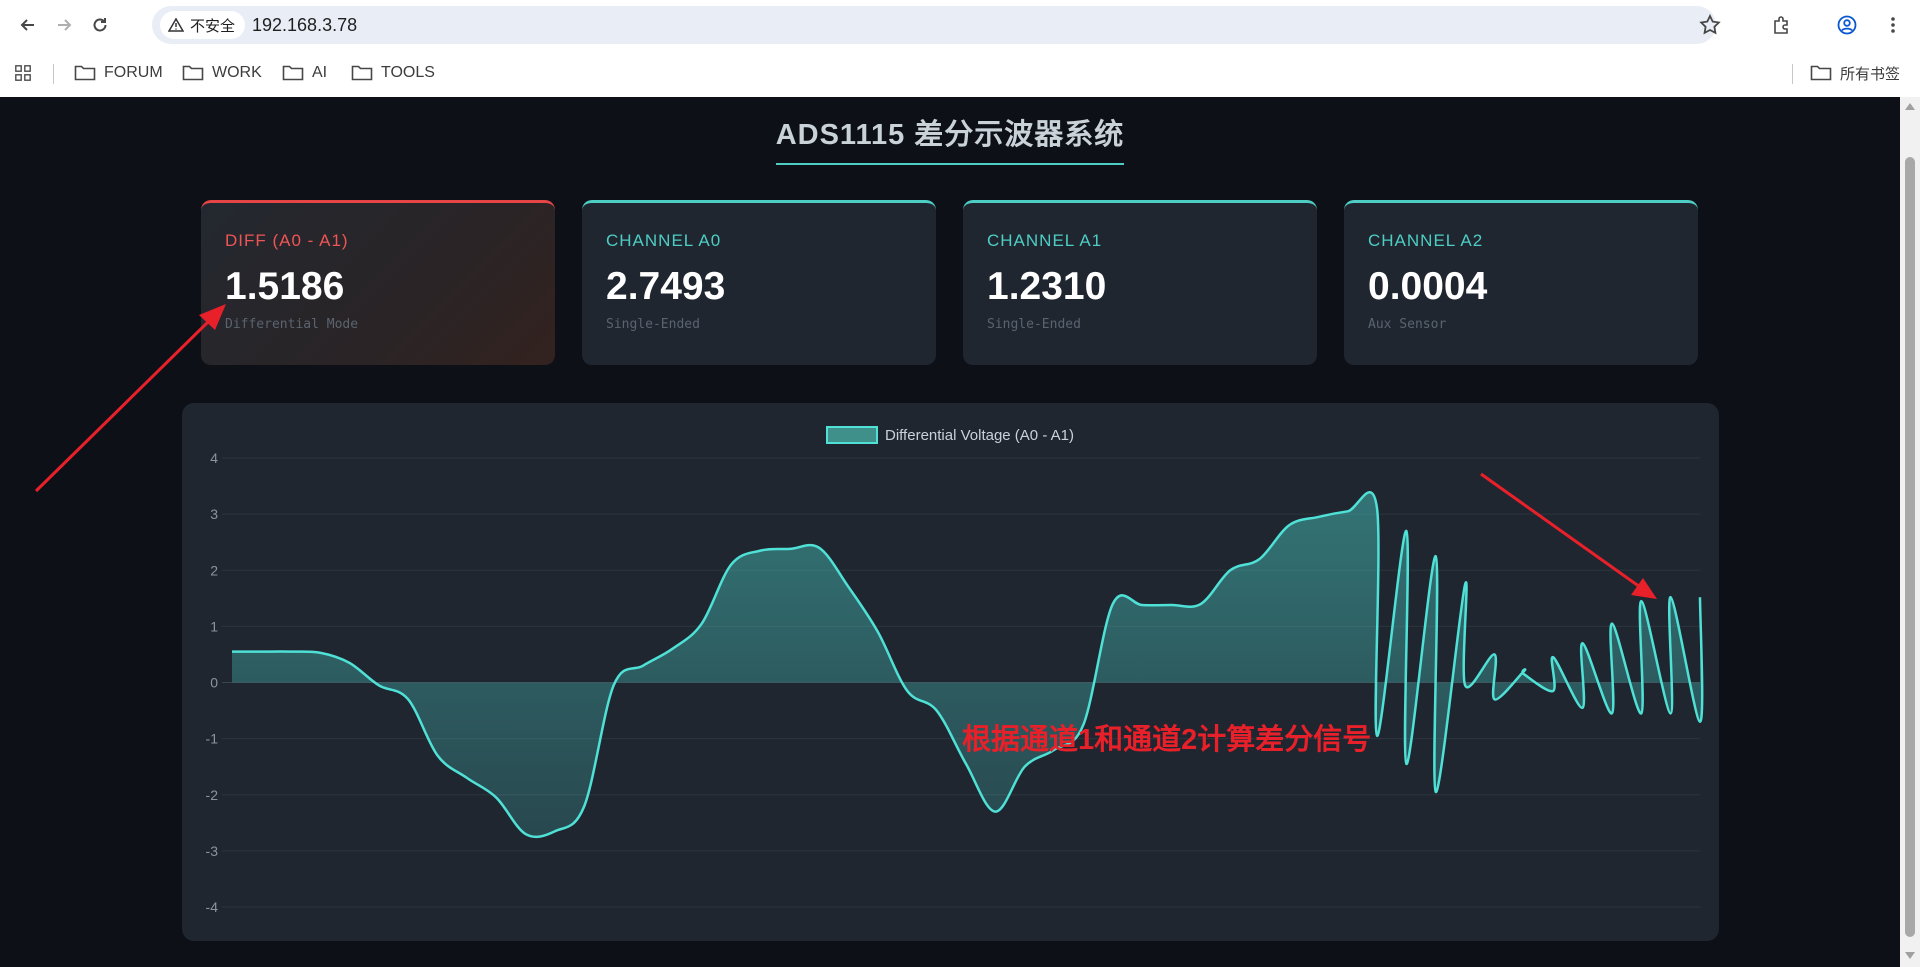  Describe the element at coordinates (979, 435) in the screenshot. I see `legend-label: Differential Voltage (A0 - A1)` at that location.